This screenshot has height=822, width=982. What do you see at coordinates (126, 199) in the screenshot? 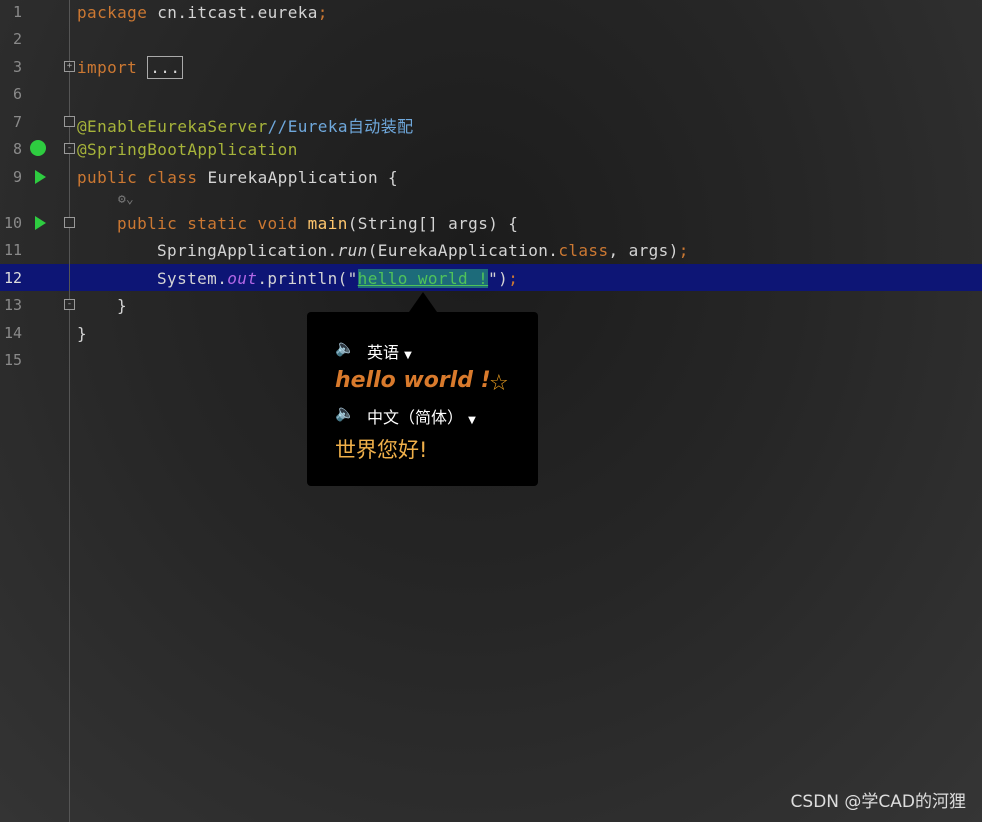
I see `inlay-hint-icon: ⚙⌄` at bounding box center [126, 199].